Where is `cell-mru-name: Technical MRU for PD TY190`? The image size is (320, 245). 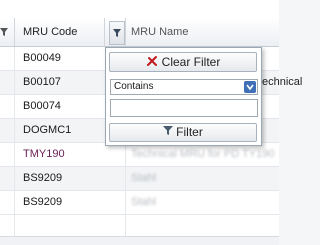 cell-mru-name: Technical MRU for PD TY190 is located at coordinates (203, 154).